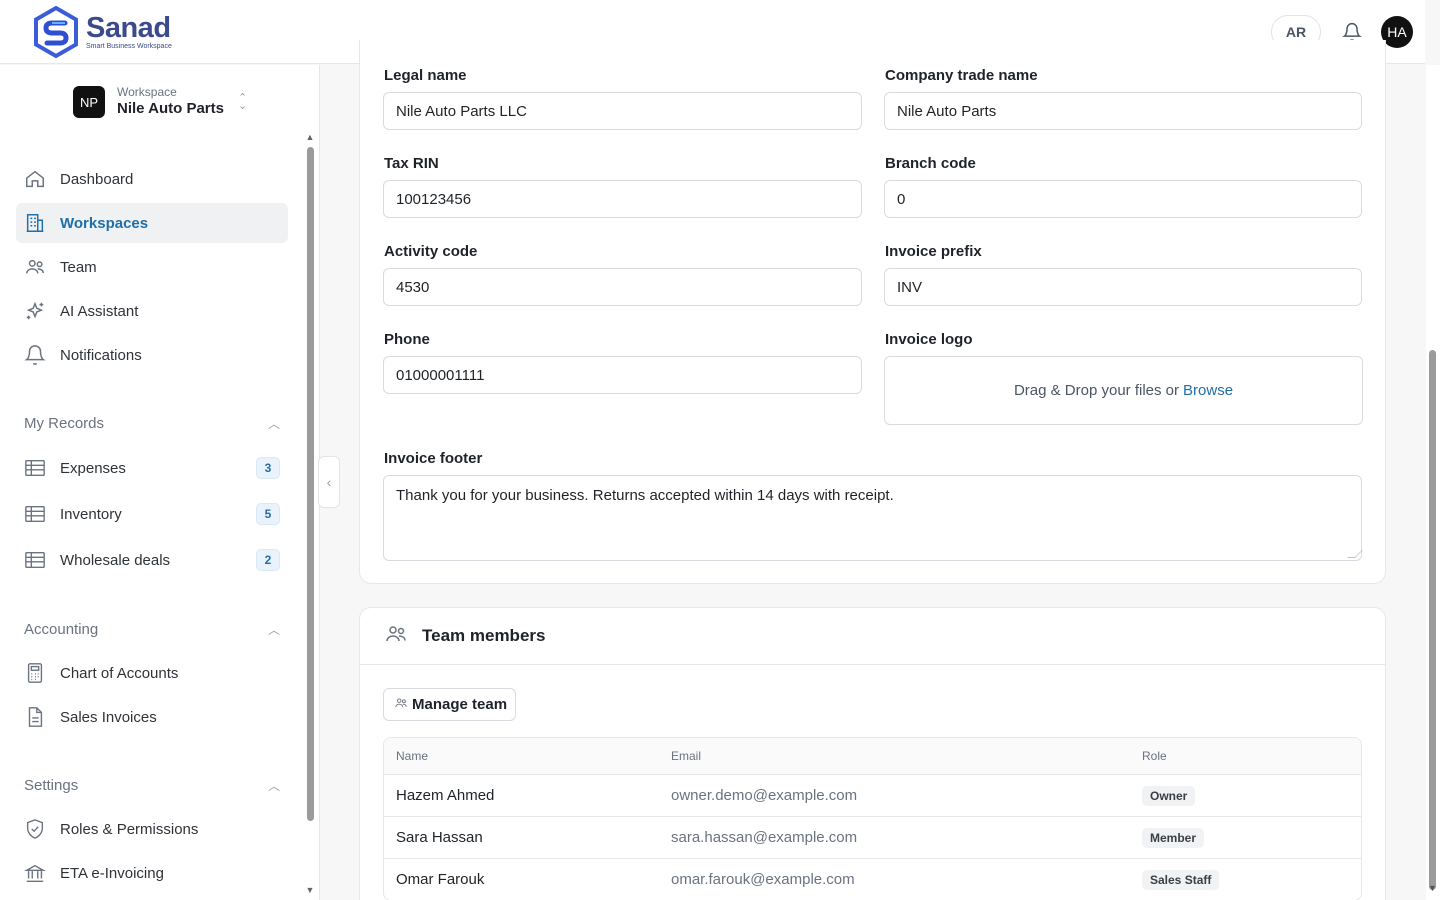 This screenshot has height=900, width=1440. I want to click on role-badge: Owner, so click(1169, 795).